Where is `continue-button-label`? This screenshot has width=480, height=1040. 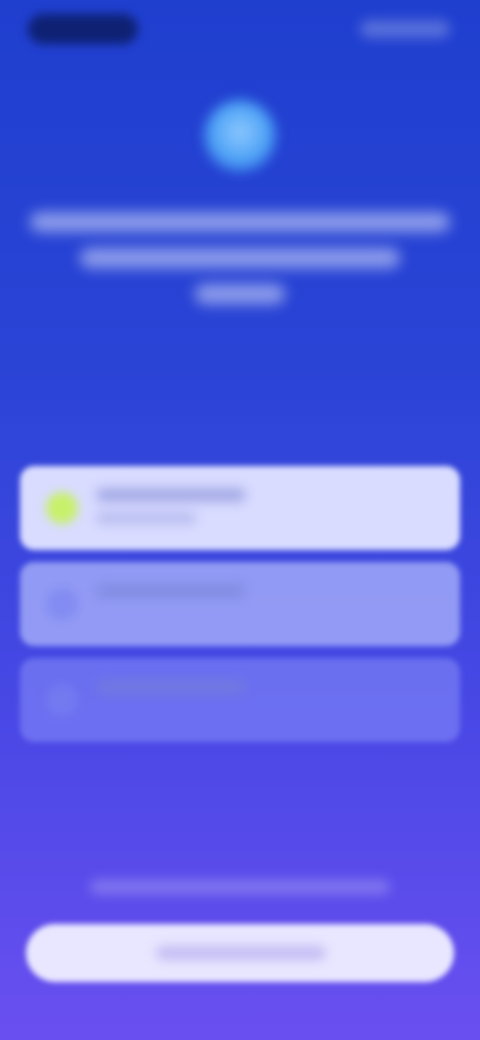 continue-button-label is located at coordinates (241, 953).